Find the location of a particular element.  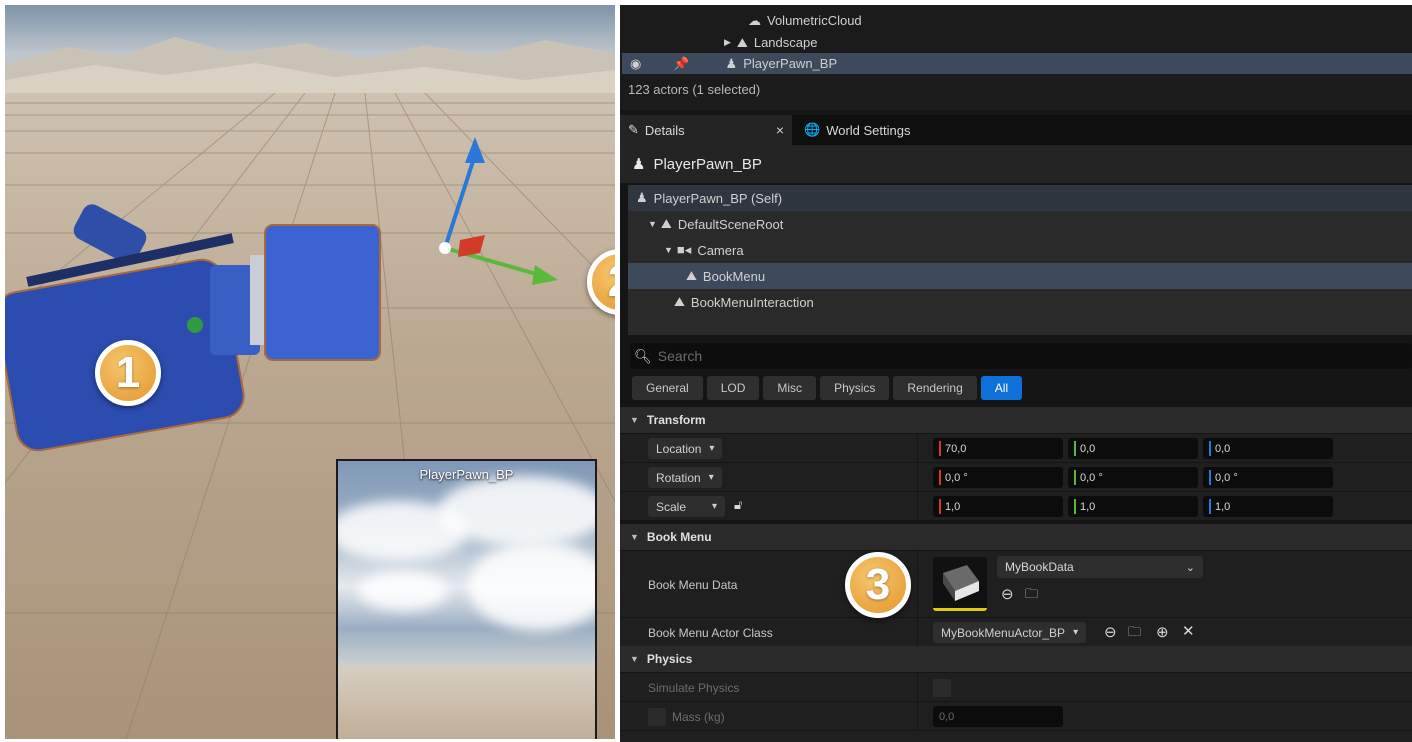

component-label: PlayerPawn_BP (Self) is located at coordinates (718, 198).